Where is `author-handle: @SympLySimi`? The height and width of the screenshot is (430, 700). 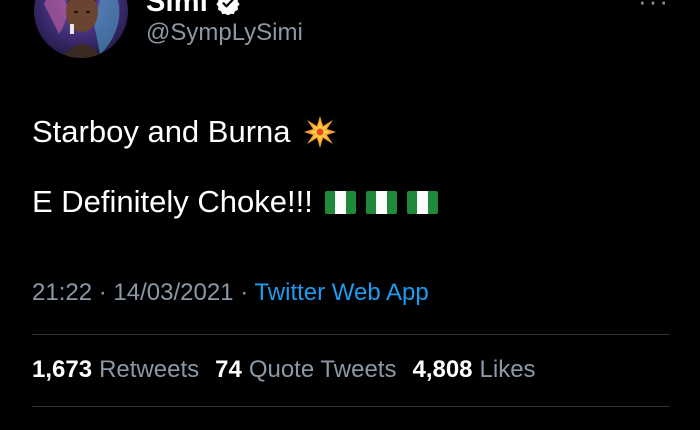
author-handle: @SympLySimi is located at coordinates (224, 33).